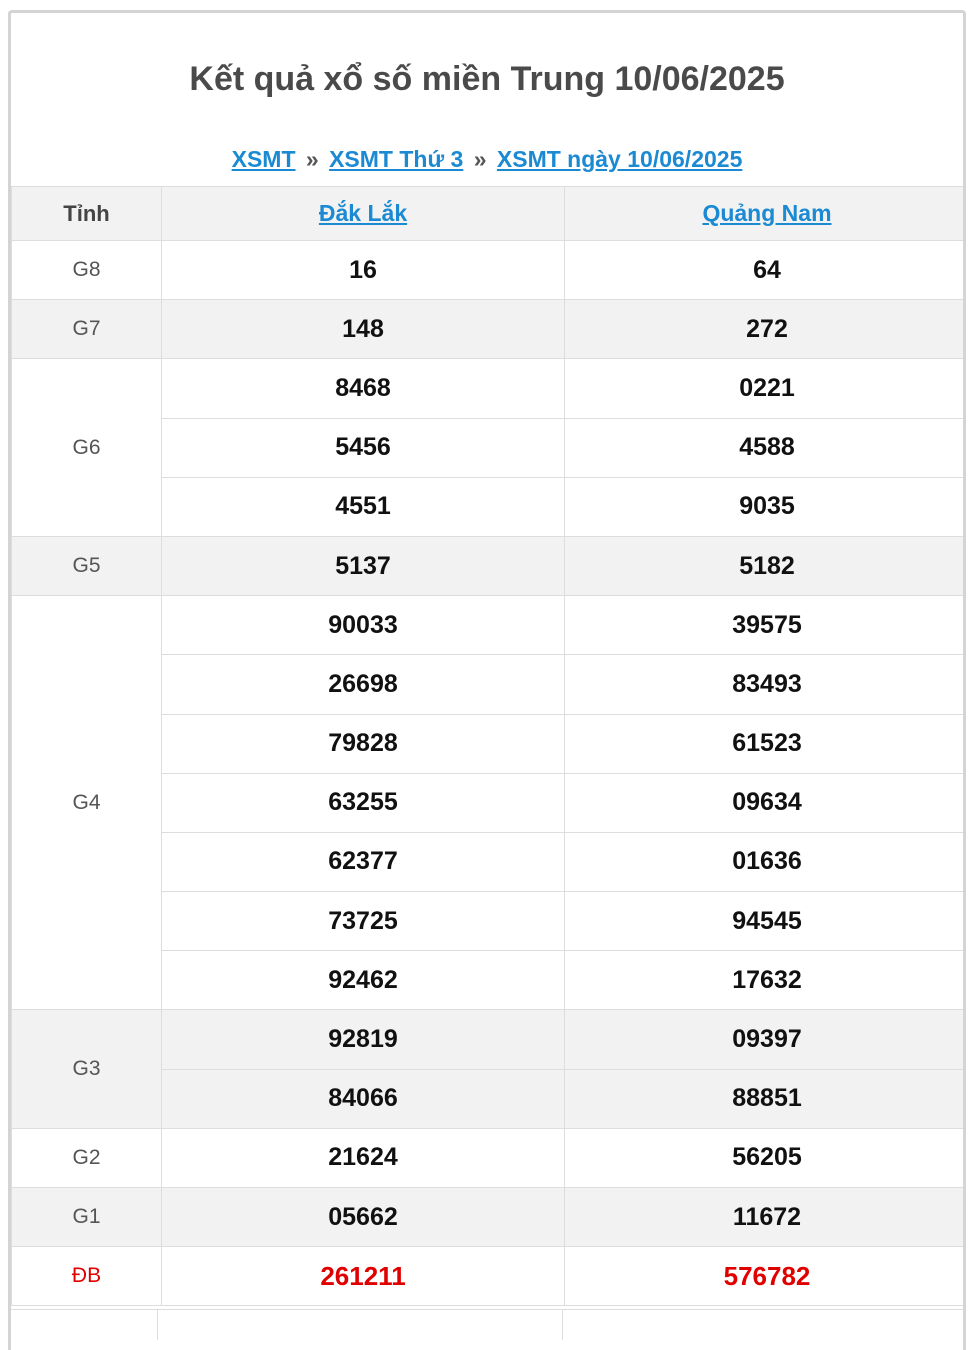 This screenshot has height=1350, width=976. Describe the element at coordinates (363, 388) in the screenshot. I see `result-number: 8468` at that location.